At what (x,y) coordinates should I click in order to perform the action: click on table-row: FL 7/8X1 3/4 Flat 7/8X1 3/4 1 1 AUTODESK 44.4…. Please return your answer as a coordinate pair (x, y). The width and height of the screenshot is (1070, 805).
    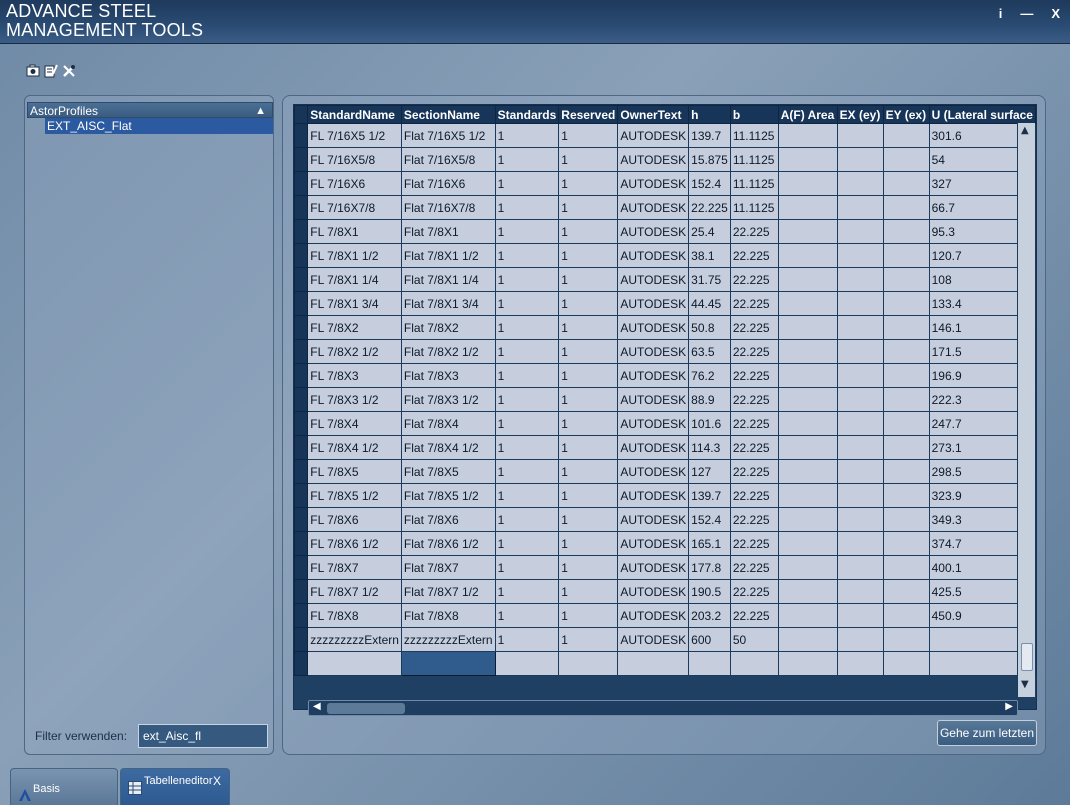
    Looking at the image, I should click on (665, 303).